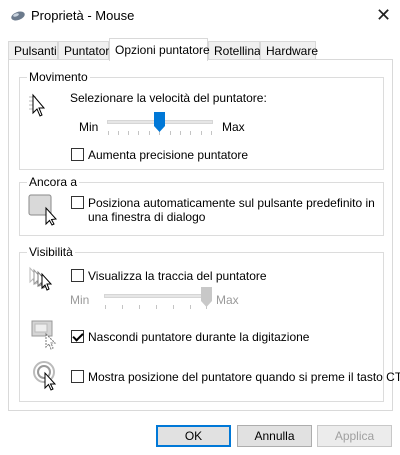 Image resolution: width=400 pixels, height=455 pixels. Describe the element at coordinates (289, 50) in the screenshot. I see `tab-hardware: Hardware` at that location.